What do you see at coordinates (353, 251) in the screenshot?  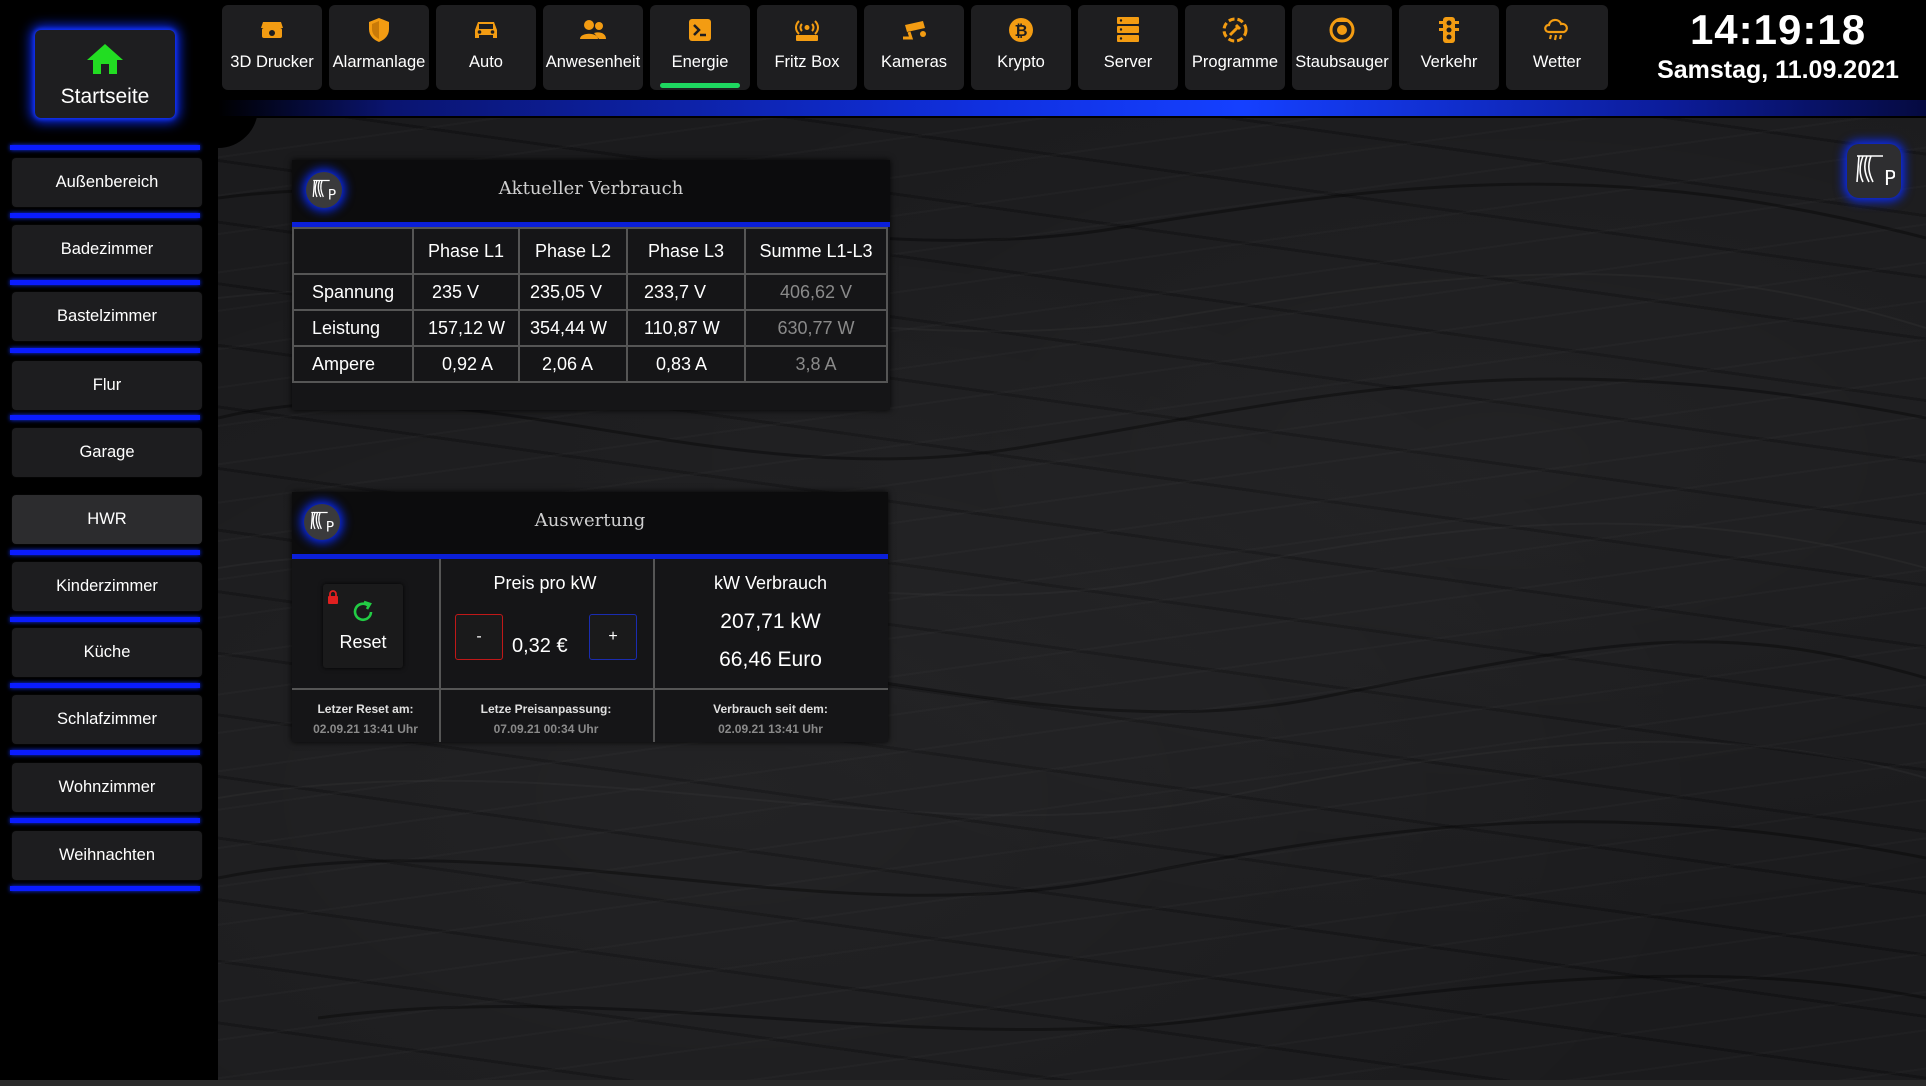 I see `table-header` at bounding box center [353, 251].